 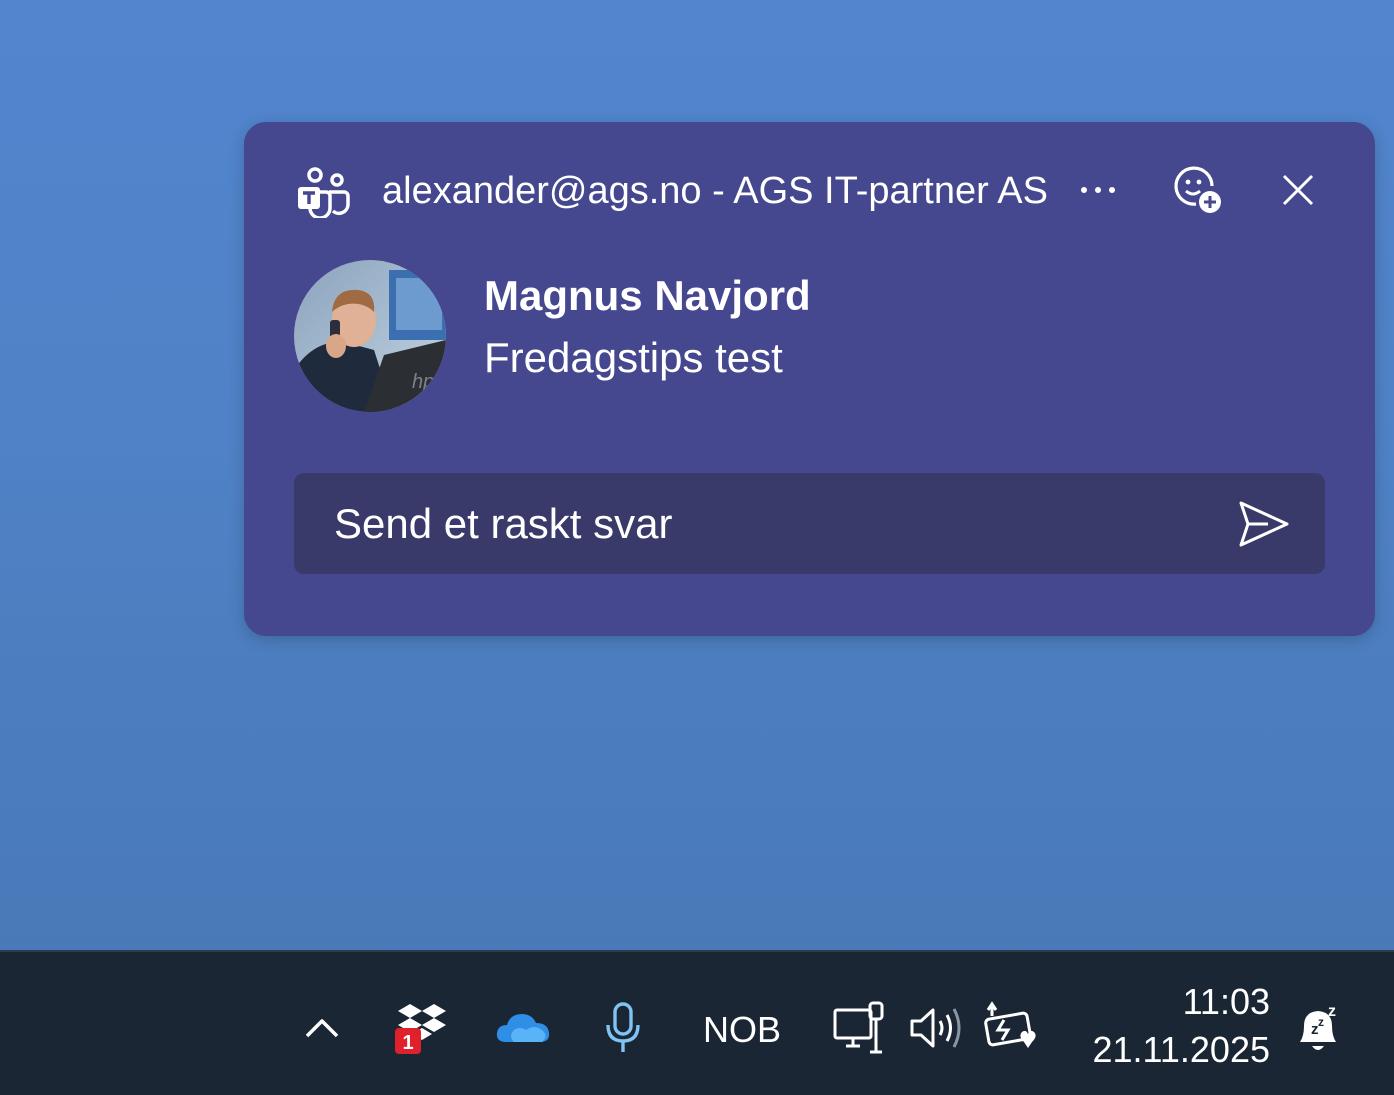 I want to click on close-button, so click(x=1298, y=190).